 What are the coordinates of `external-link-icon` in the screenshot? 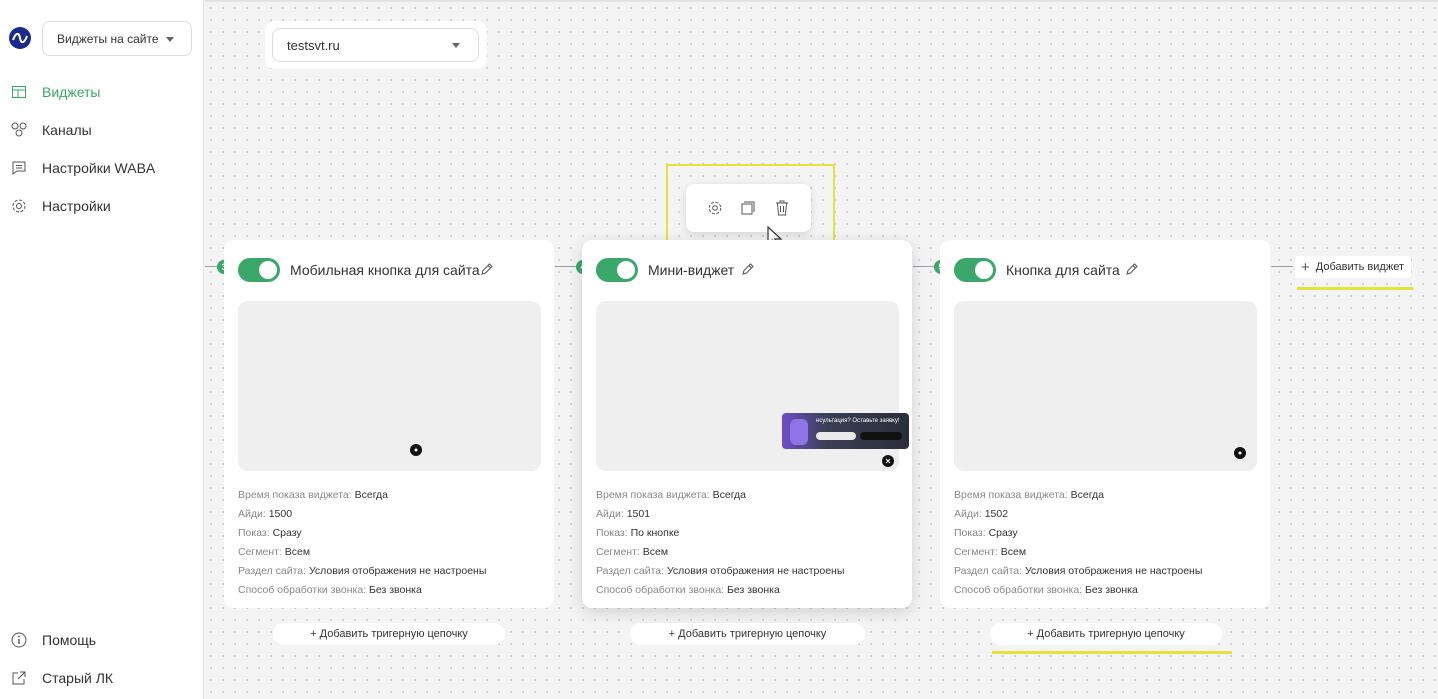 It's located at (19, 678).